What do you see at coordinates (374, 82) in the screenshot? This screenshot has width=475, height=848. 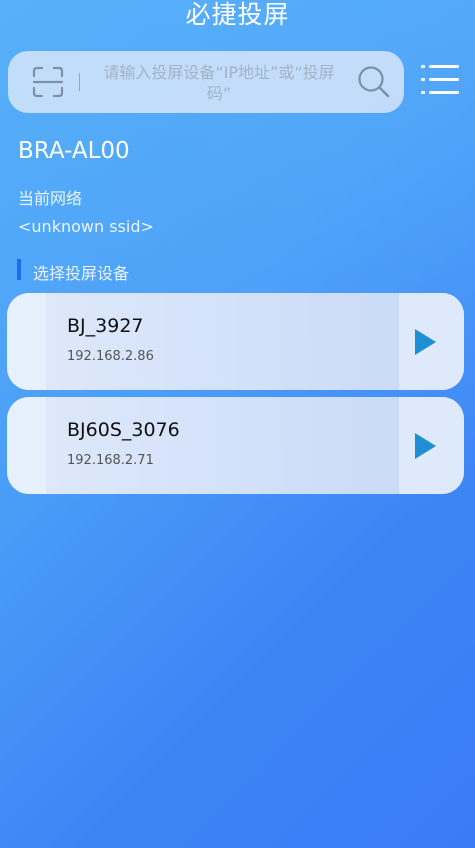 I see `search-icon` at bounding box center [374, 82].